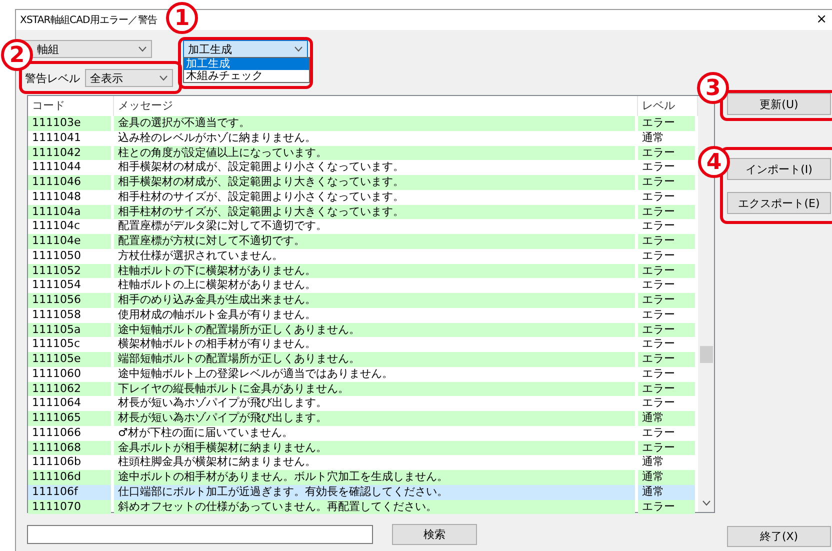  What do you see at coordinates (52, 78) in the screenshot?
I see `warning-level-label: 警告レベル` at bounding box center [52, 78].